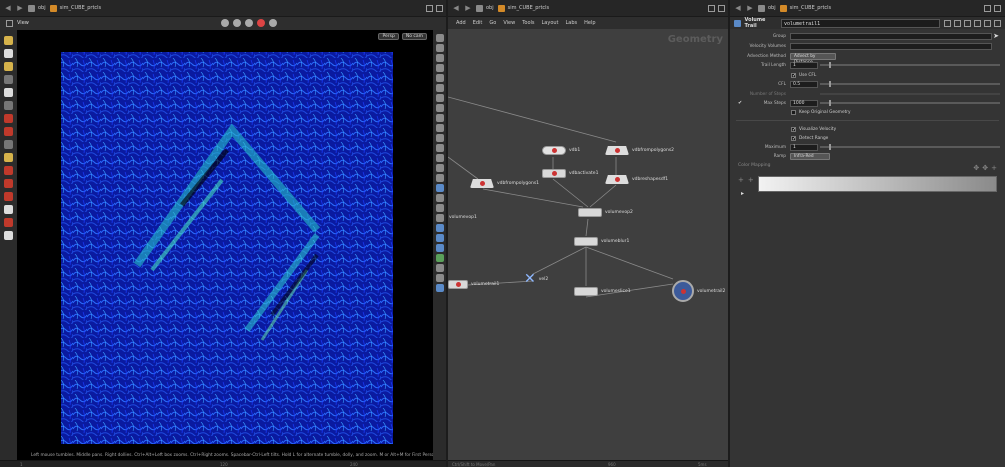 This screenshot has width=1005, height=467. I want to click on display-option-9-icon, so click(440, 118).